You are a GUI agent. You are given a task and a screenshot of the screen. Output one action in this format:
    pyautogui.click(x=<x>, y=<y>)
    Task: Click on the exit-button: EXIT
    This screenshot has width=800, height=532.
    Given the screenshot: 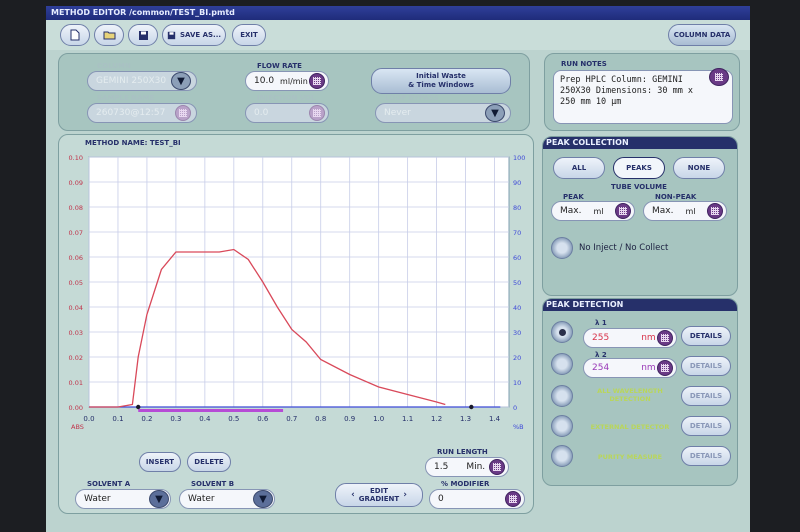 What is the action you would take?
    pyautogui.click(x=249, y=35)
    